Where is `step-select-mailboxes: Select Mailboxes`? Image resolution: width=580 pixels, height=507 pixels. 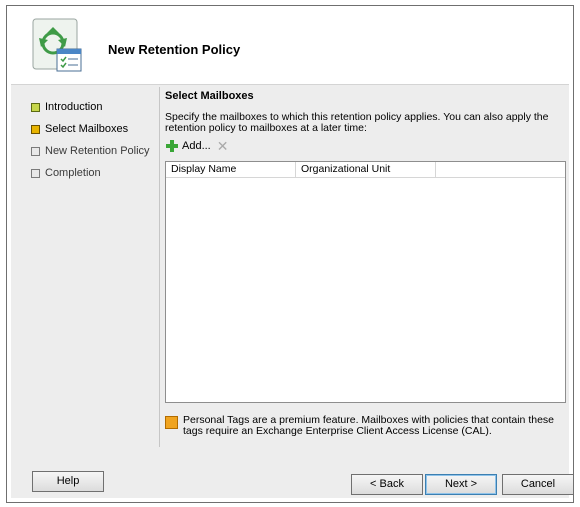 step-select-mailboxes: Select Mailboxes is located at coordinates (96, 129).